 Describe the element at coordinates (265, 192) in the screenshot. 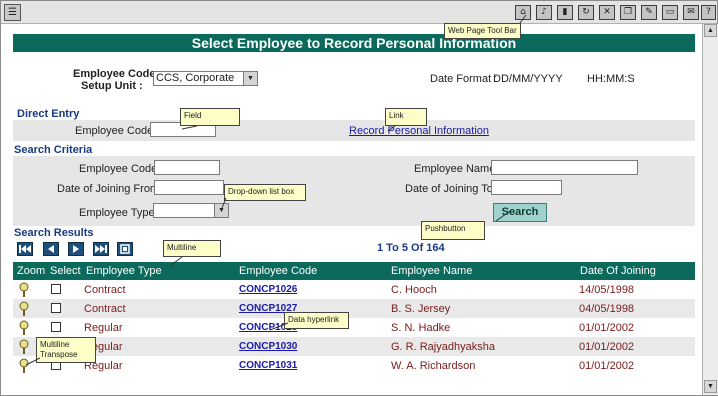

I see `callout-dropdown: Drop-down list box` at that location.